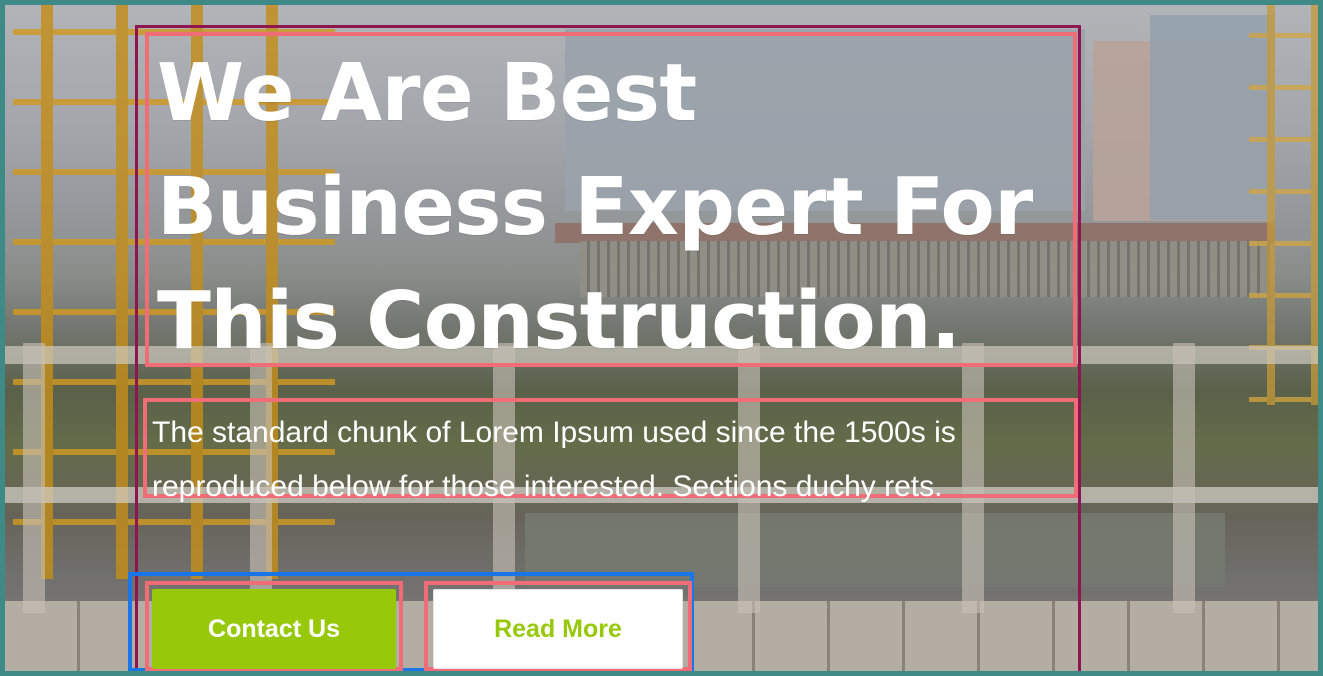  I want to click on read-more-button-wrapper: Read More, so click(558, 626).